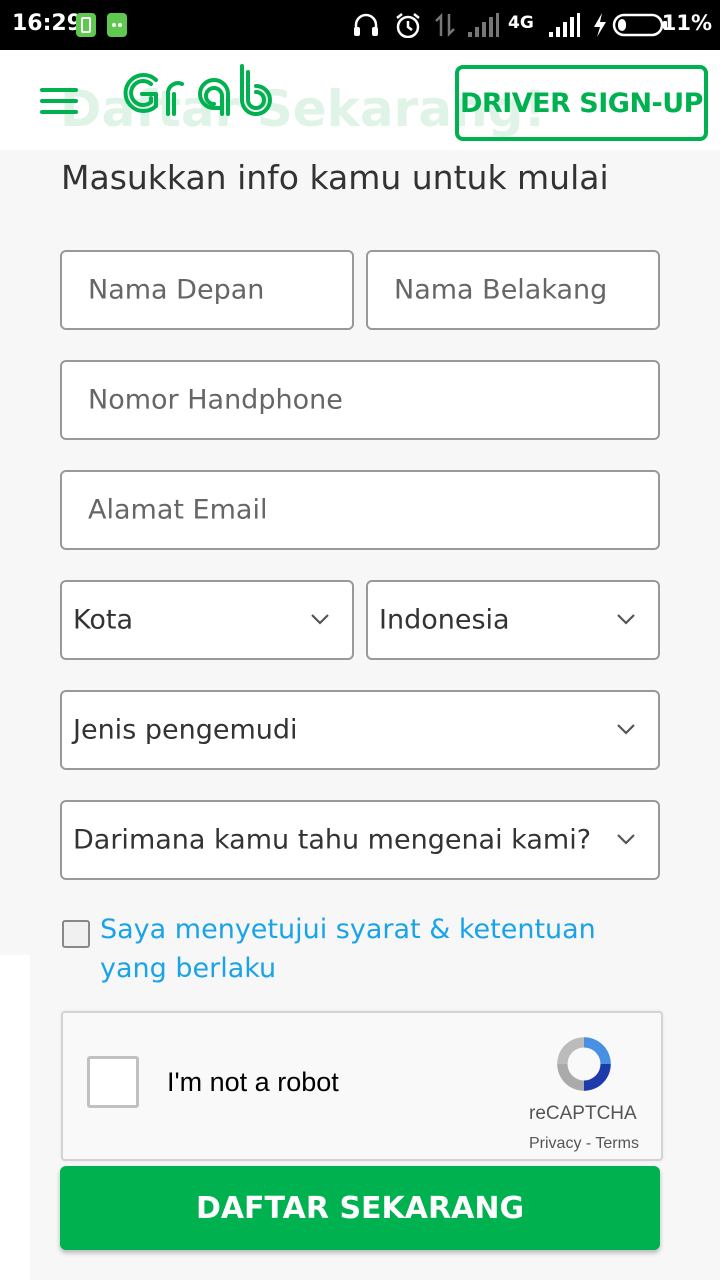 This screenshot has width=720, height=1280. I want to click on country-select: Indonesia, so click(513, 620).